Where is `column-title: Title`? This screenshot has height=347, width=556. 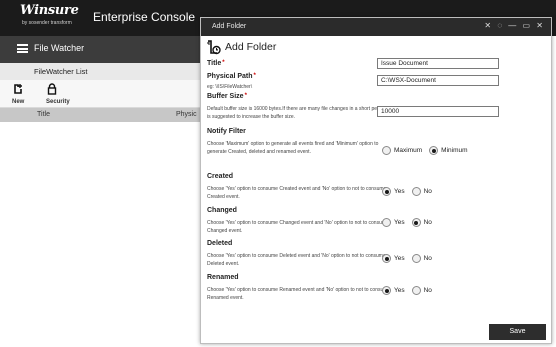 column-title: Title is located at coordinates (43, 114).